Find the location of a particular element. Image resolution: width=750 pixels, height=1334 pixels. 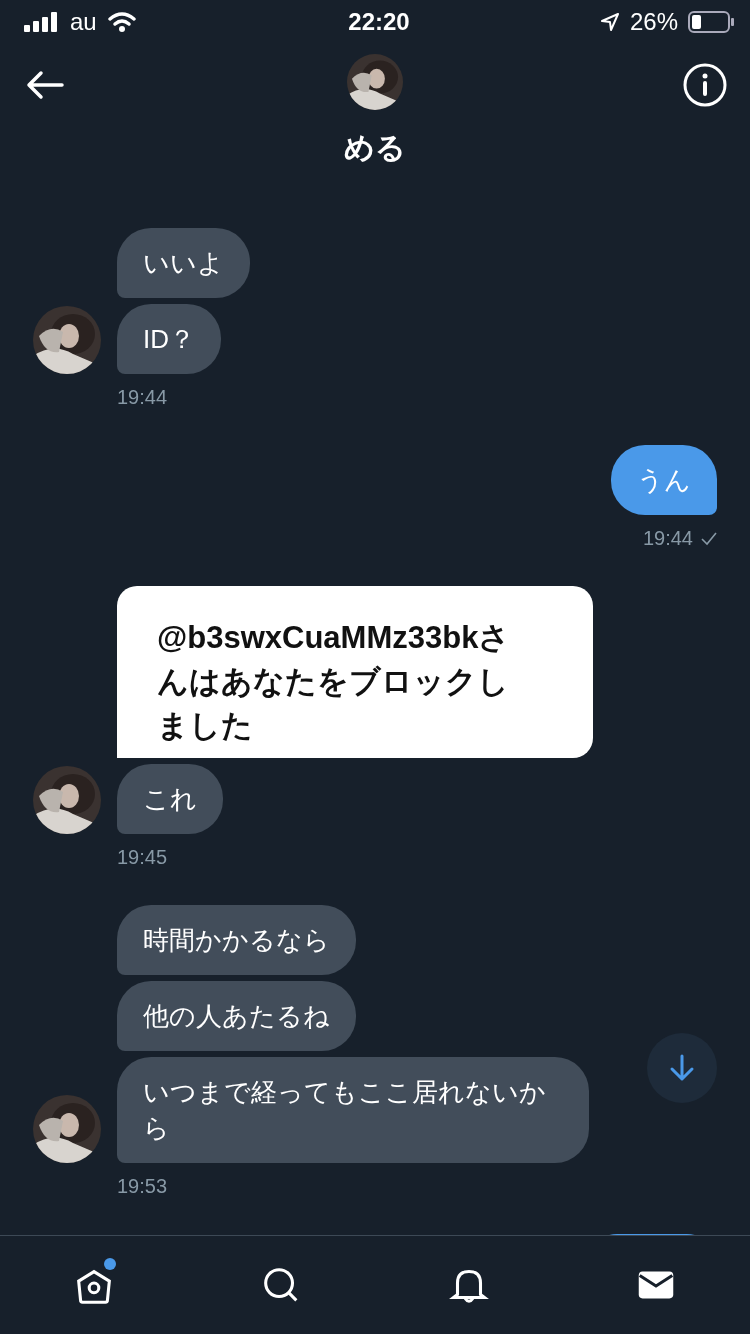

arrow-down-icon is located at coordinates (682, 1068).